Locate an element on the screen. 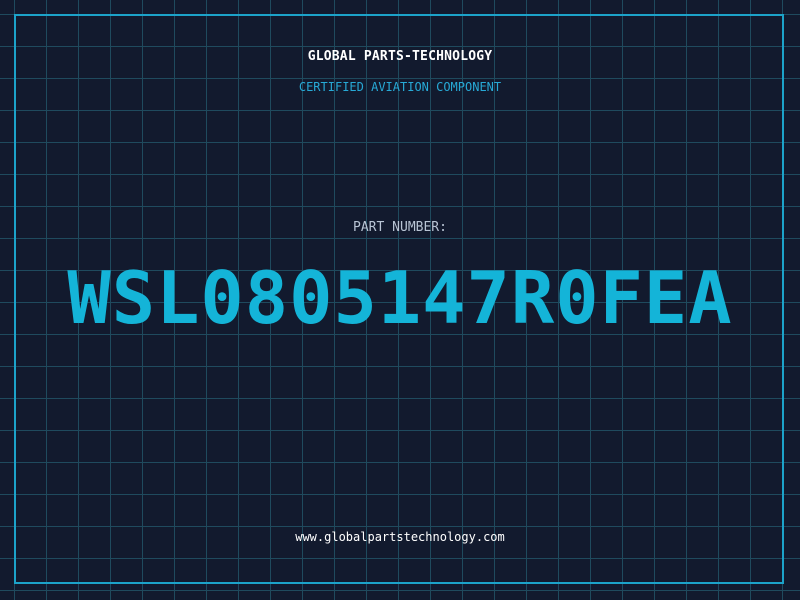 The width and height of the screenshot is (800, 600). part-number-label: PART NUMBER: is located at coordinates (400, 227).